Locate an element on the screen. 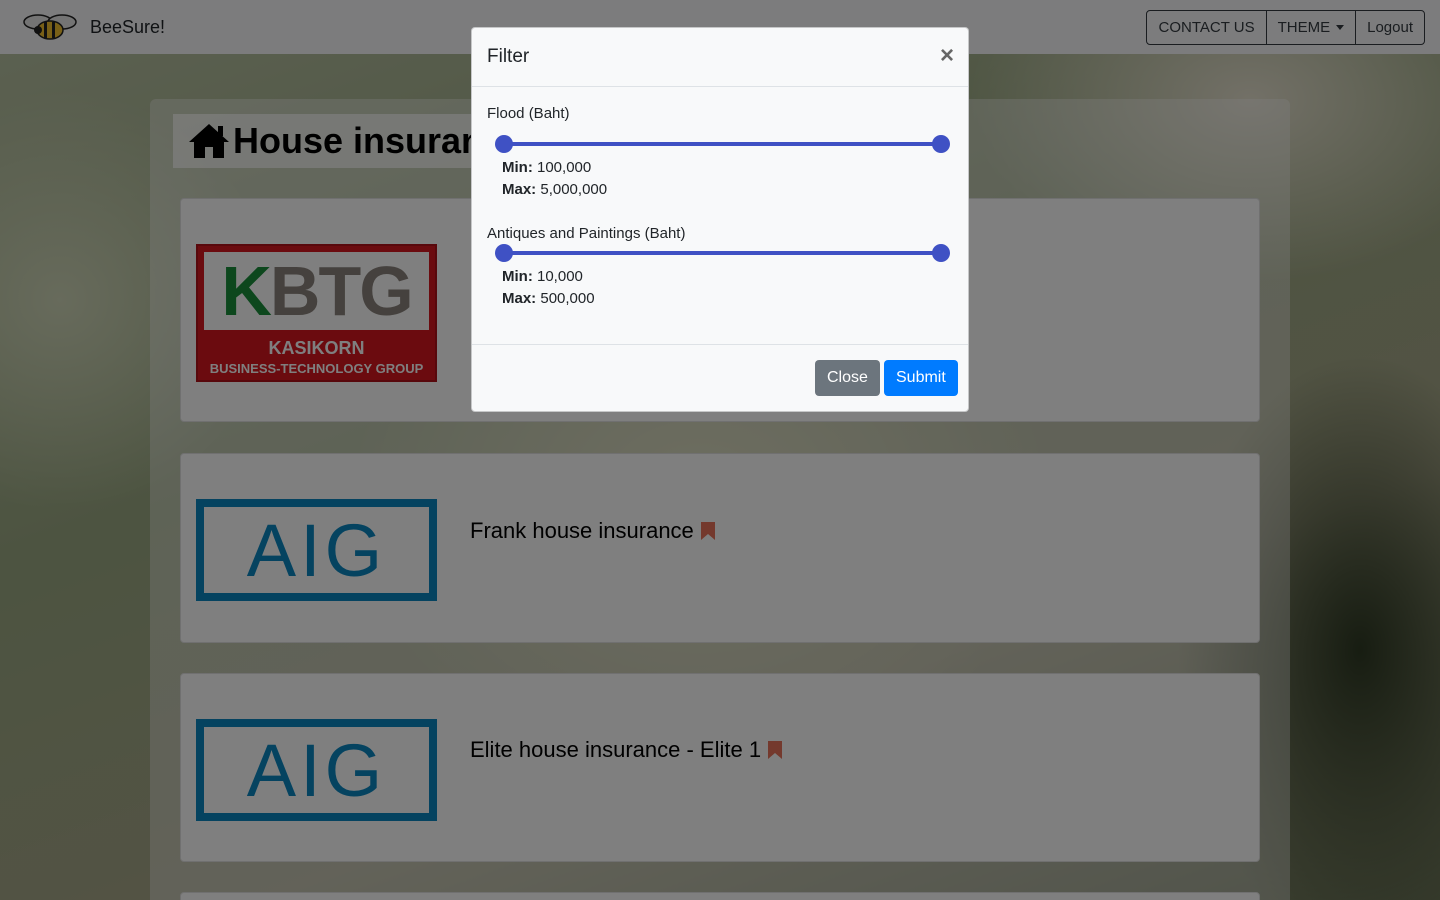 This screenshot has height=900, width=1440. antiques-label: Antiques and Paintings (Baht) is located at coordinates (586, 233).